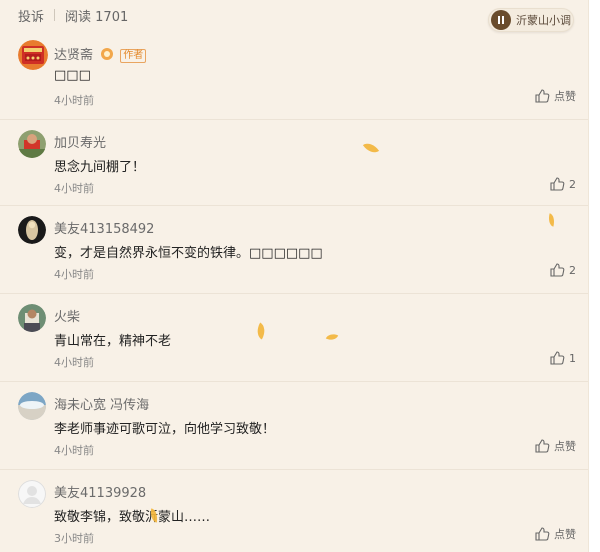 The width and height of the screenshot is (600, 552). I want to click on comment-author-name: 达贤斋, so click(74, 55).